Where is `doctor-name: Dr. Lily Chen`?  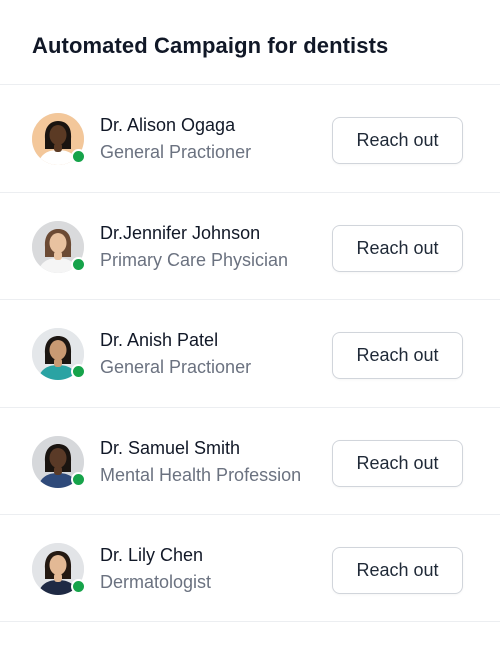 doctor-name: Dr. Lily Chen is located at coordinates (152, 555).